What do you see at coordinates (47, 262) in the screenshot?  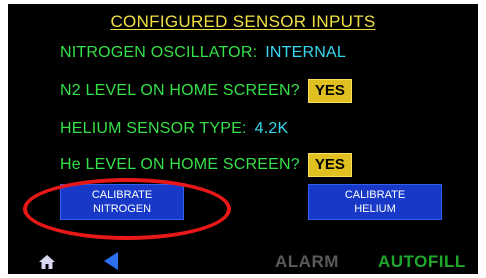 I see `home-icon` at bounding box center [47, 262].